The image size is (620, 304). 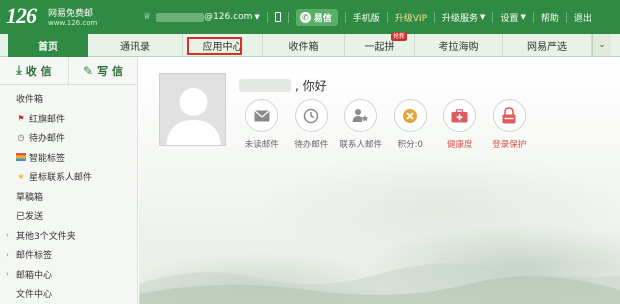 What do you see at coordinates (265, 85) in the screenshot?
I see `username-blurred` at bounding box center [265, 85].